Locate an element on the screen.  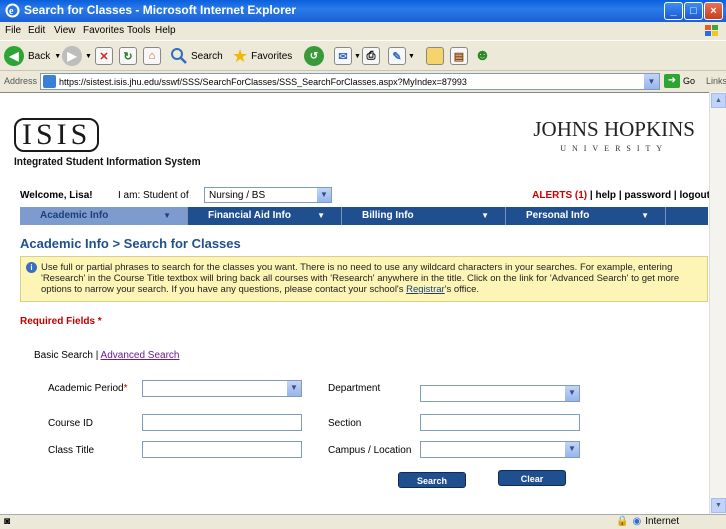
scroll-up-icon: ▲ is located at coordinates (718, 100).